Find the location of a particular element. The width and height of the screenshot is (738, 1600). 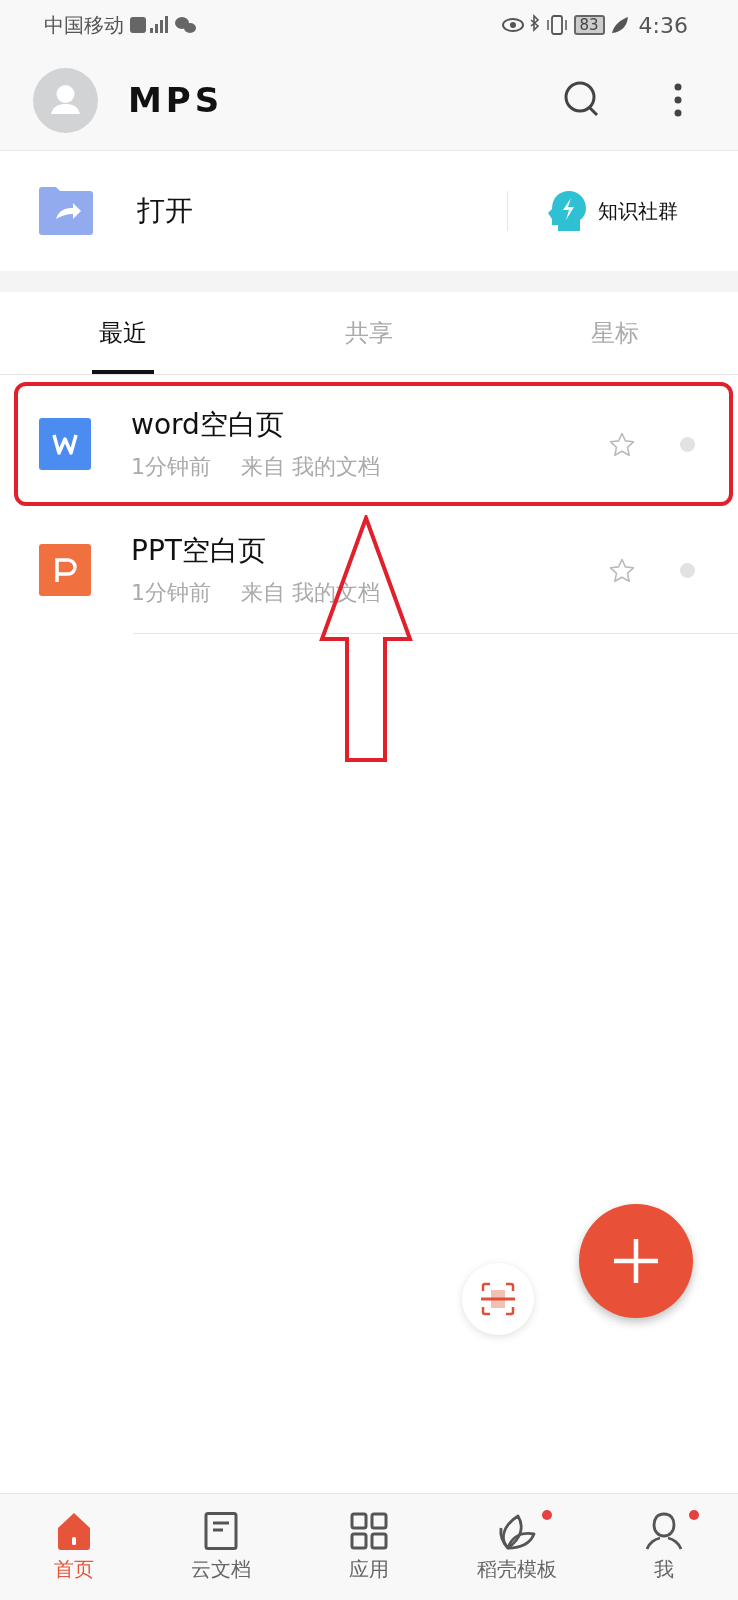

nav-tab: 应用 is located at coordinates (369, 1547).